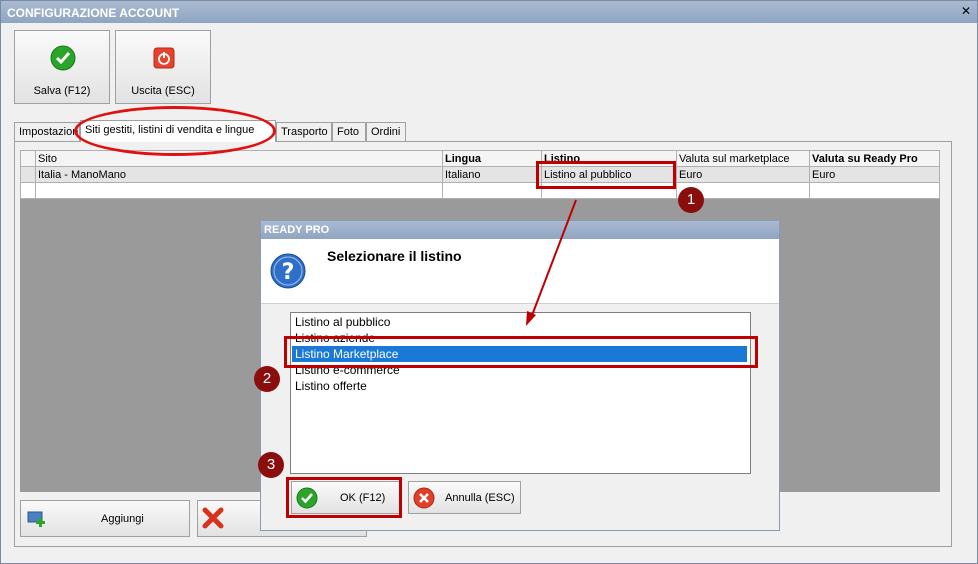 This screenshot has width=978, height=564. What do you see at coordinates (164, 58) in the screenshot?
I see `power-icon` at bounding box center [164, 58].